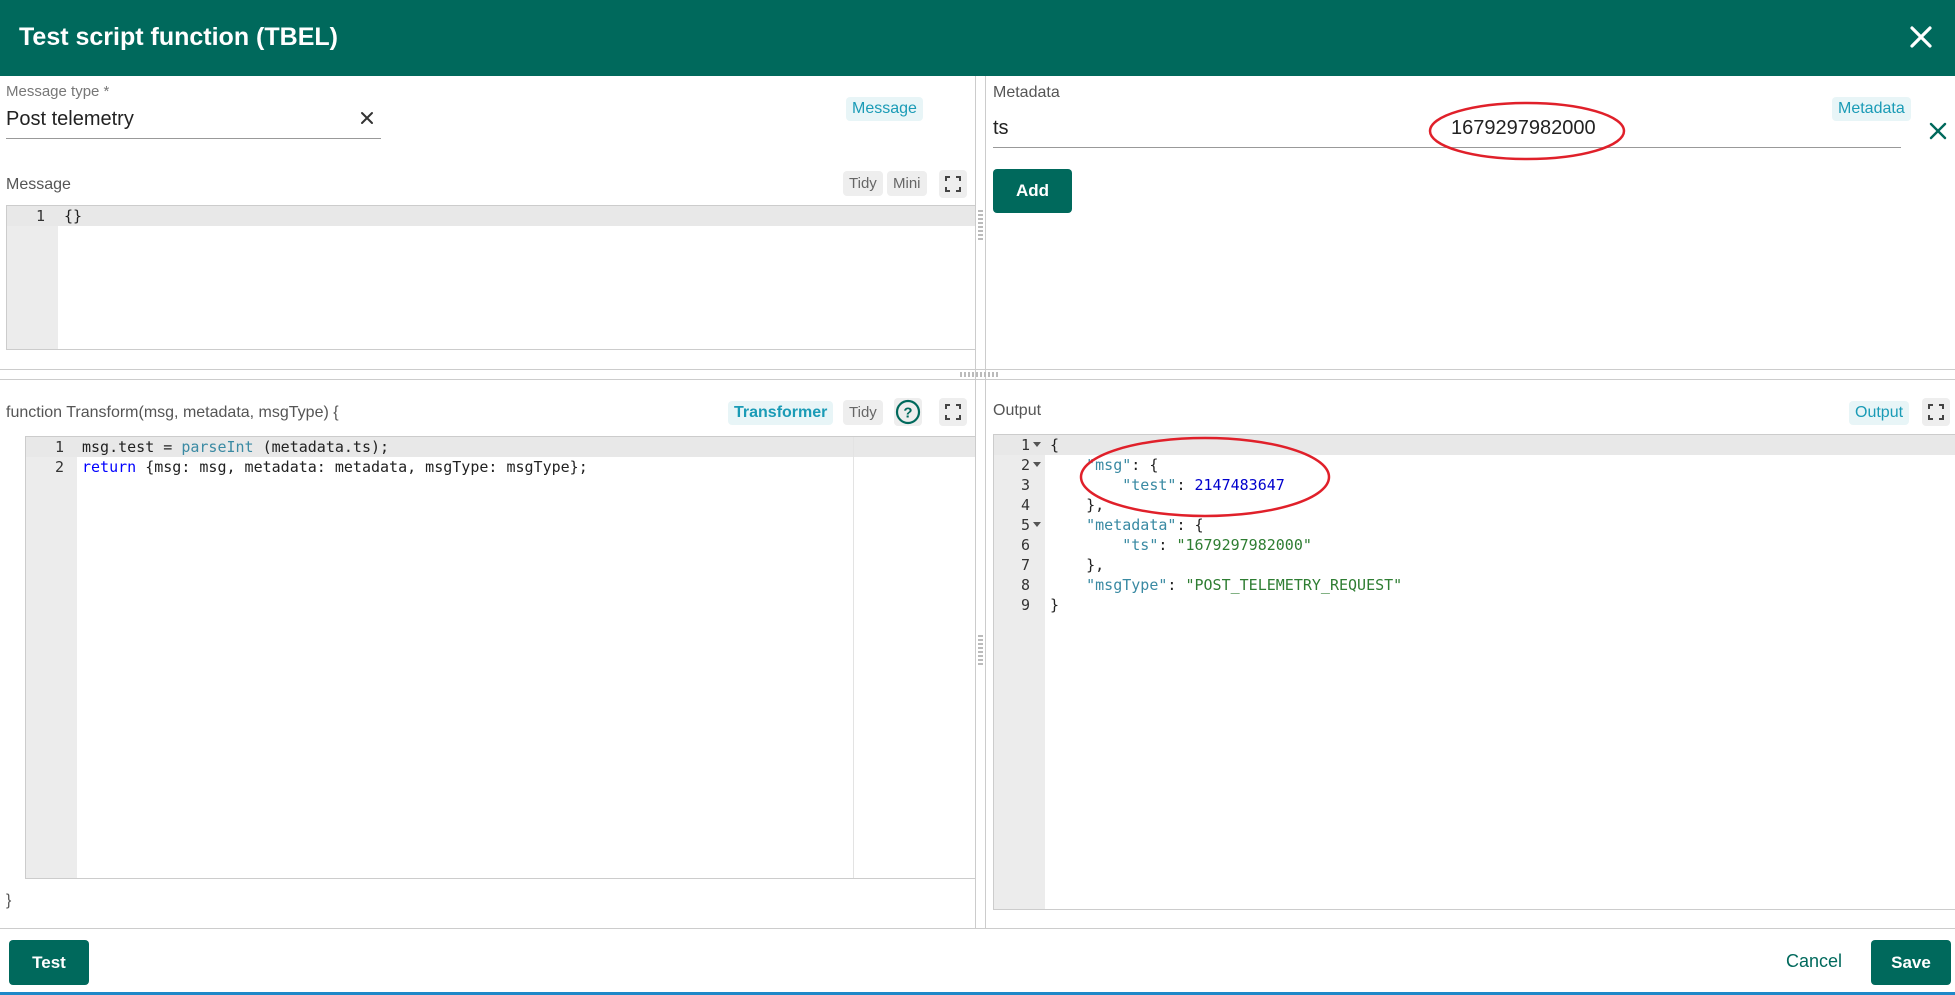 The height and width of the screenshot is (995, 1955). What do you see at coordinates (49, 962) in the screenshot?
I see `test-button: Test` at bounding box center [49, 962].